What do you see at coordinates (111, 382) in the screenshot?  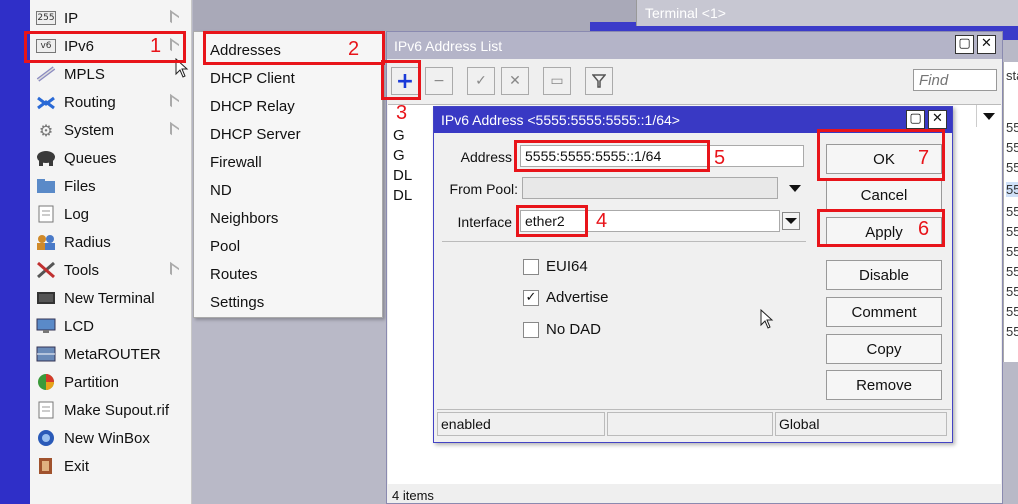 I see `sidebar-item-partition: Partition` at bounding box center [111, 382].